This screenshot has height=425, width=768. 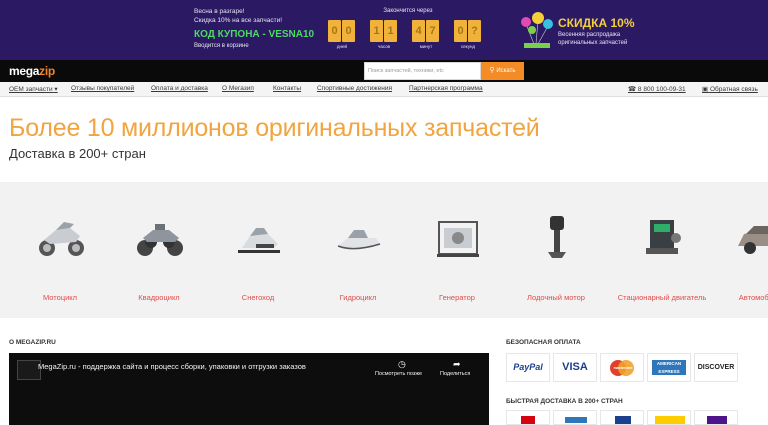 What do you see at coordinates (506, 71) in the screenshot?
I see `search-button-label: Искать` at bounding box center [506, 71].